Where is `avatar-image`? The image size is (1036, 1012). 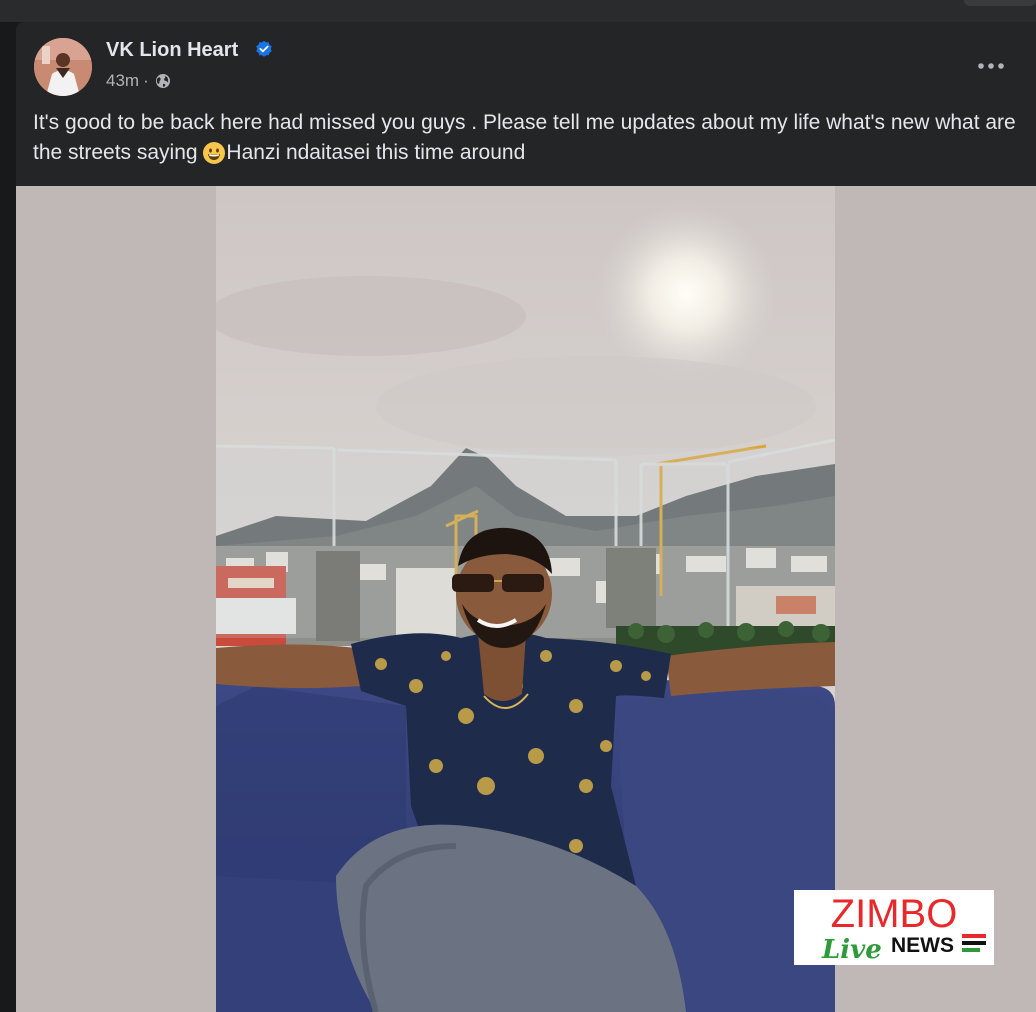 avatar-image is located at coordinates (63, 67).